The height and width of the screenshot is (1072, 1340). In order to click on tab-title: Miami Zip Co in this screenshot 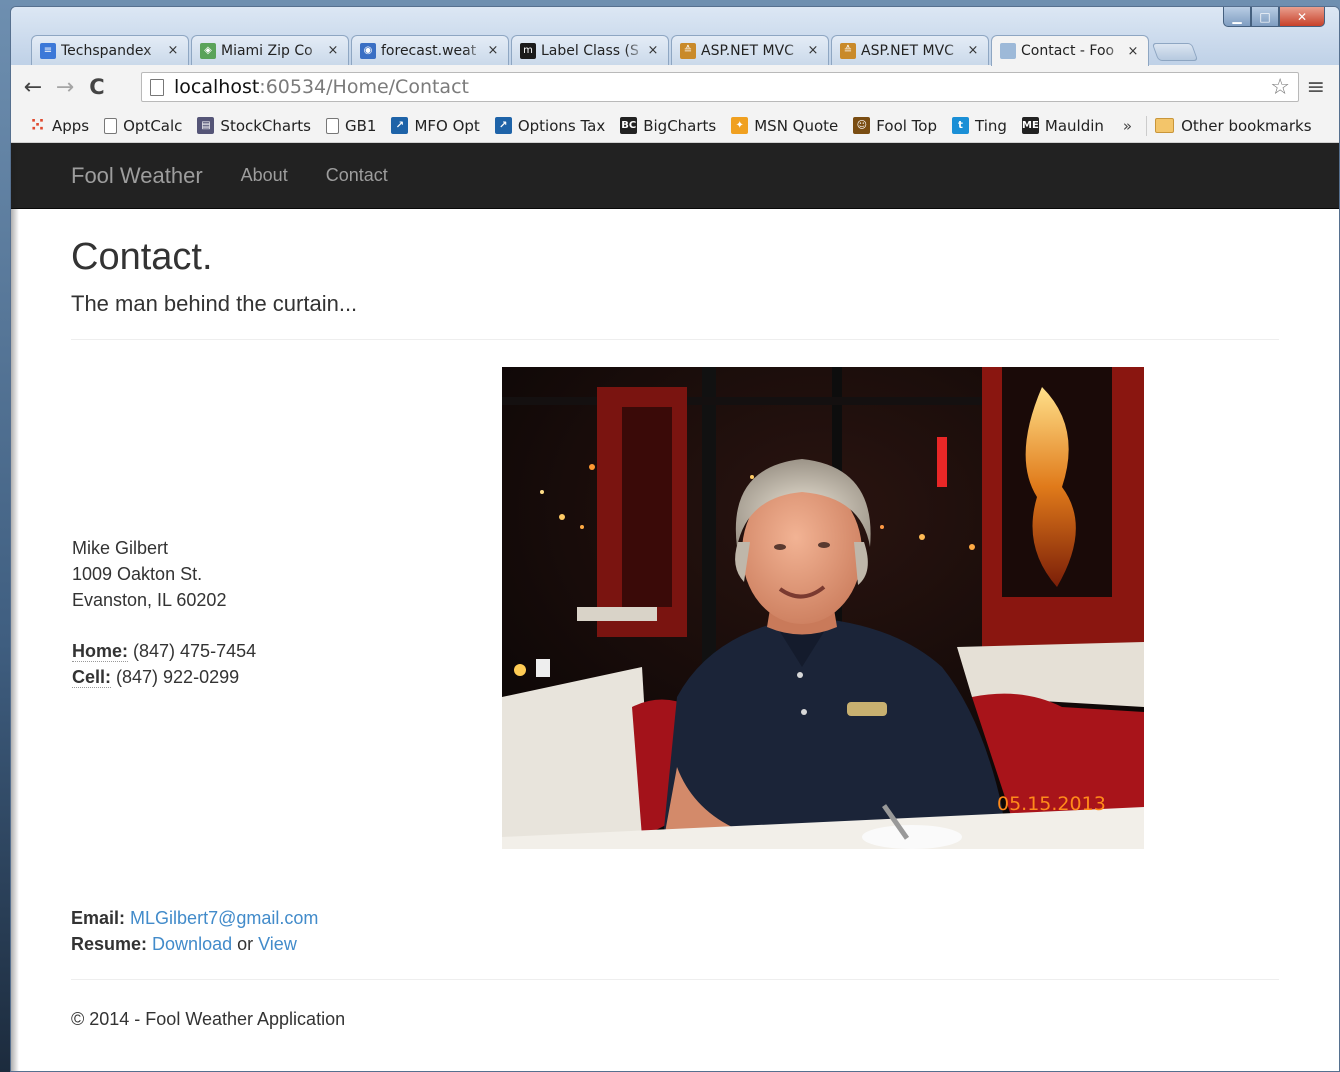, I will do `click(267, 50)`.